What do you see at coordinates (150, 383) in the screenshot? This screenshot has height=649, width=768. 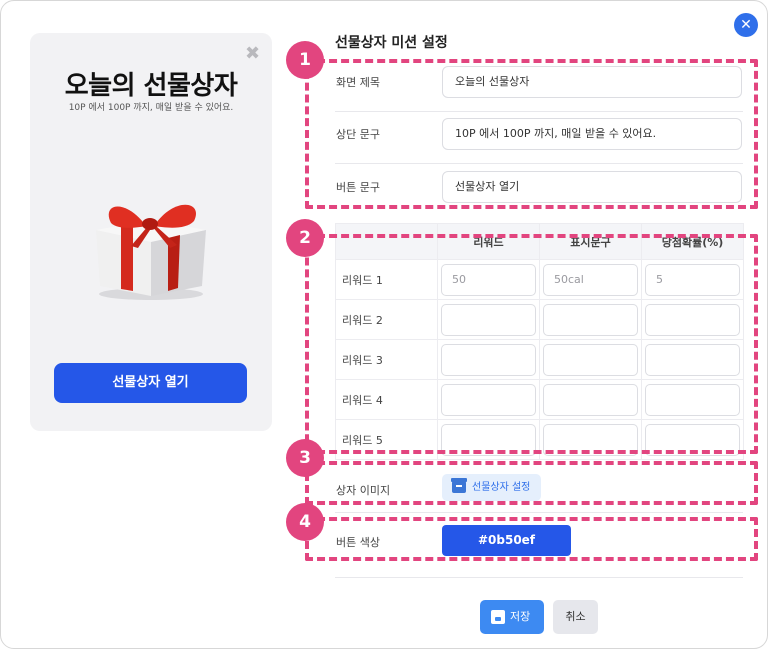 I see `preview-open-button: 선물상자 열기` at bounding box center [150, 383].